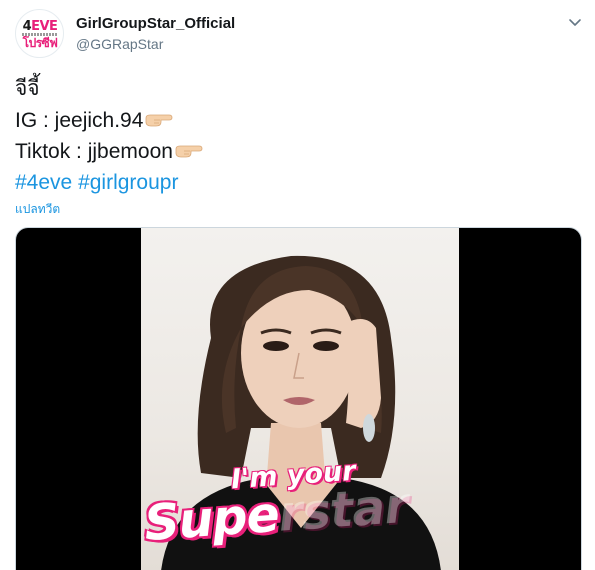 The height and width of the screenshot is (570, 595). I want to click on tweet-text-tiktok: Tiktok : jjbemoon, so click(109, 152).